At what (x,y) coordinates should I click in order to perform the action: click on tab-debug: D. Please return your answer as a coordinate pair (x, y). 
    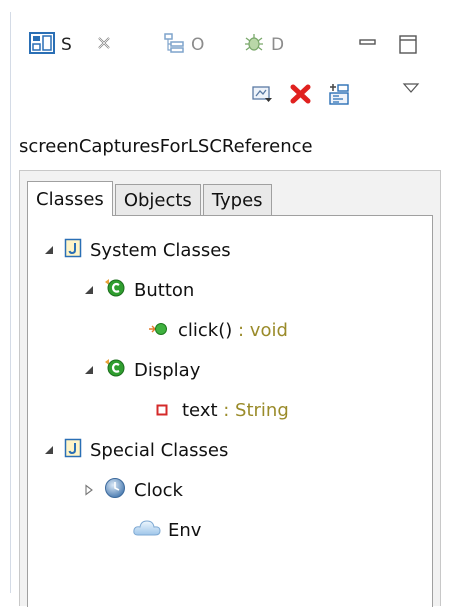
    Looking at the image, I should click on (264, 45).